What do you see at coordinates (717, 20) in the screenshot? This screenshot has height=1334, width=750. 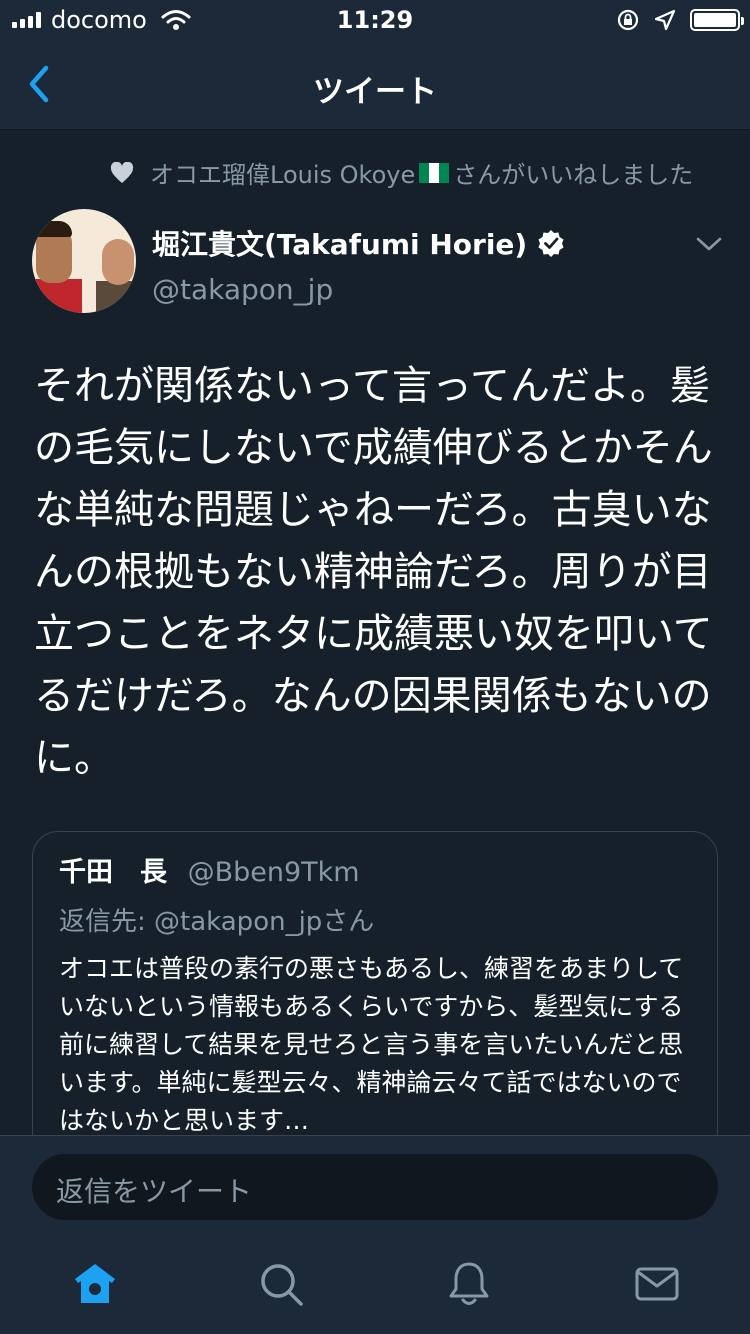 I see `battery-icon` at bounding box center [717, 20].